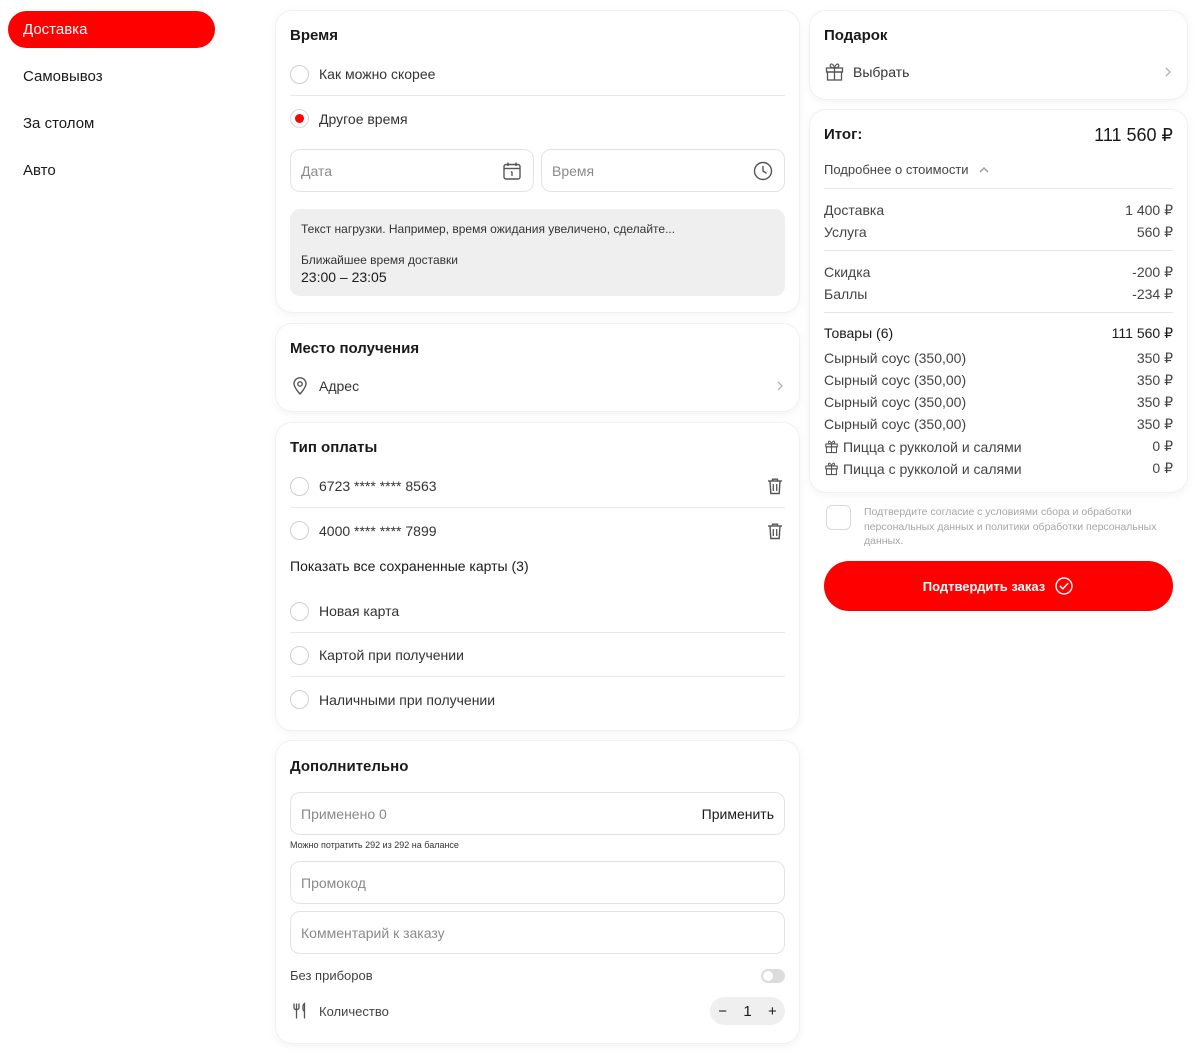 The image size is (1200, 1051). Describe the element at coordinates (998, 586) in the screenshot. I see `confirm-order-button: Подтвердить заказ` at that location.